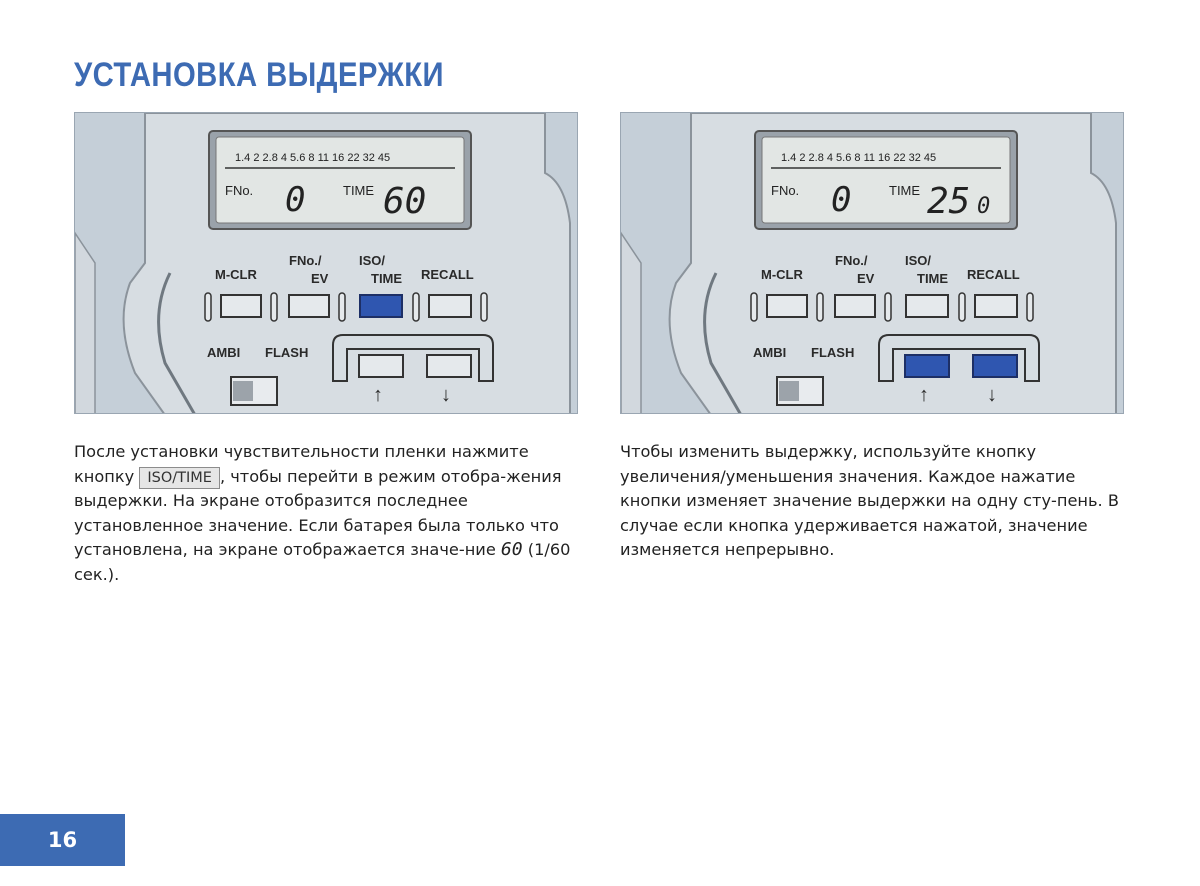 The height and width of the screenshot is (886, 1200). I want to click on page-number: 16, so click(62, 840).